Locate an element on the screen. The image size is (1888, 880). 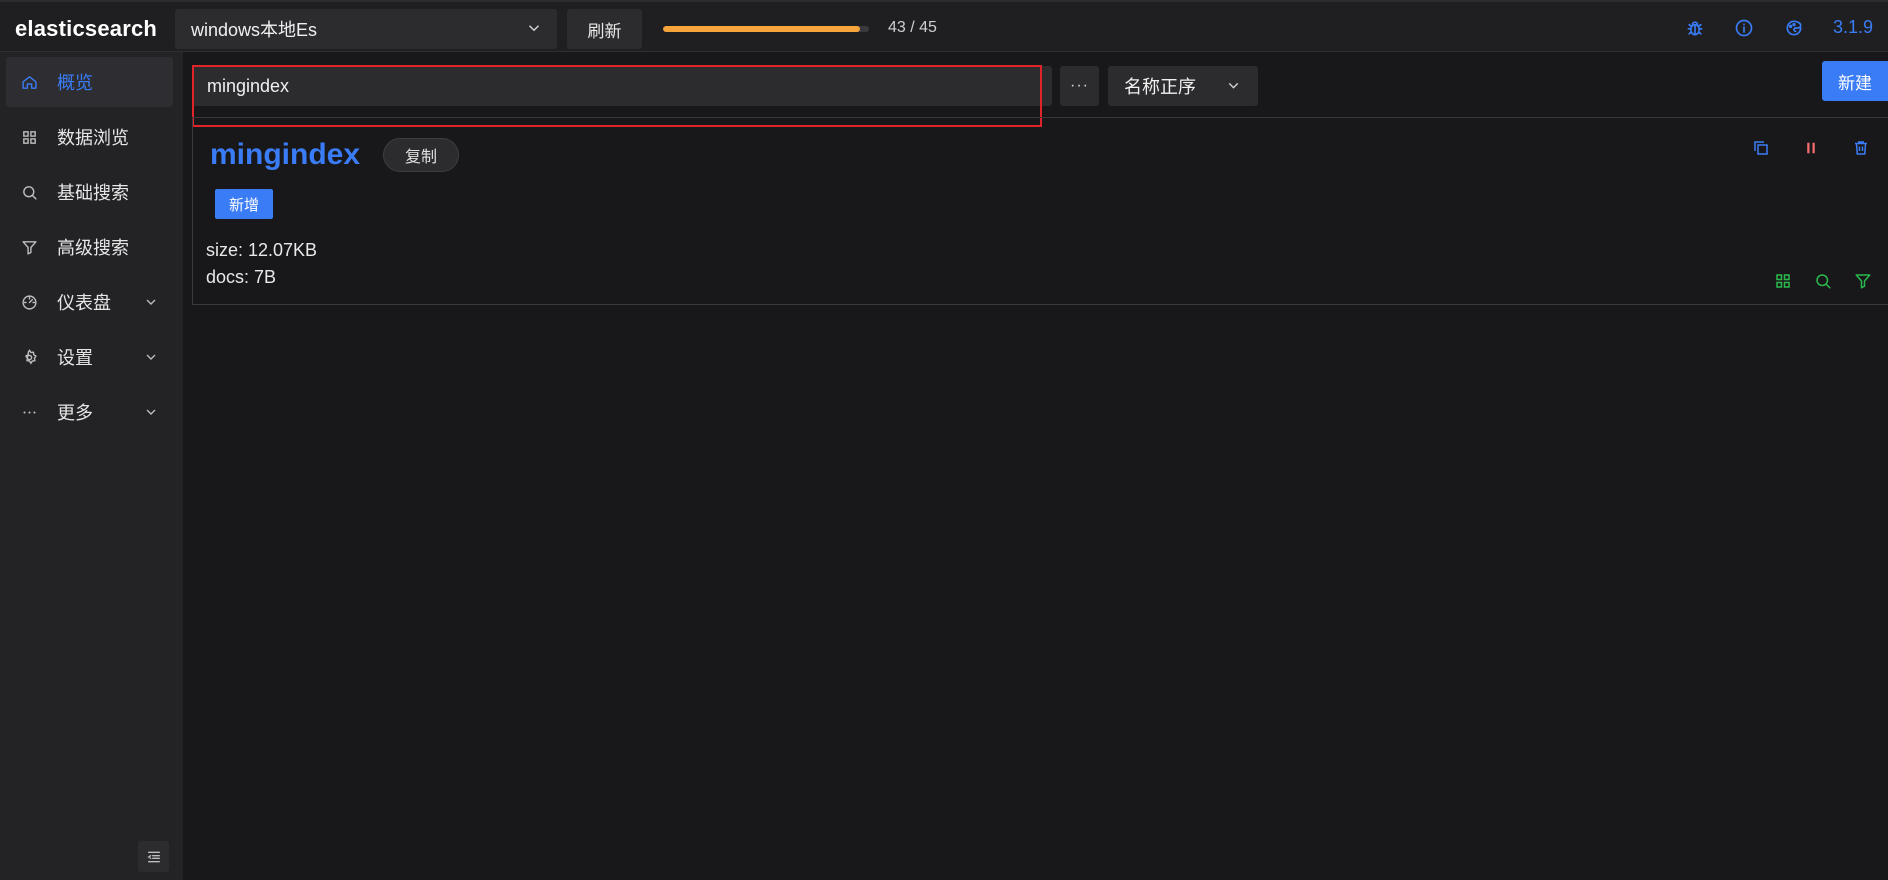
home-icon is located at coordinates (29, 82).